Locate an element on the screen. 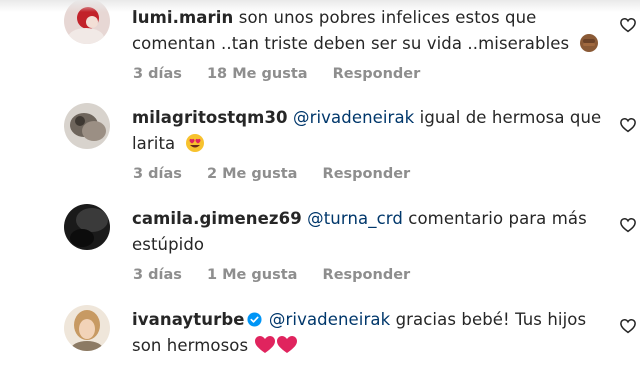  comment-likes: 18 Me gusta is located at coordinates (257, 74).